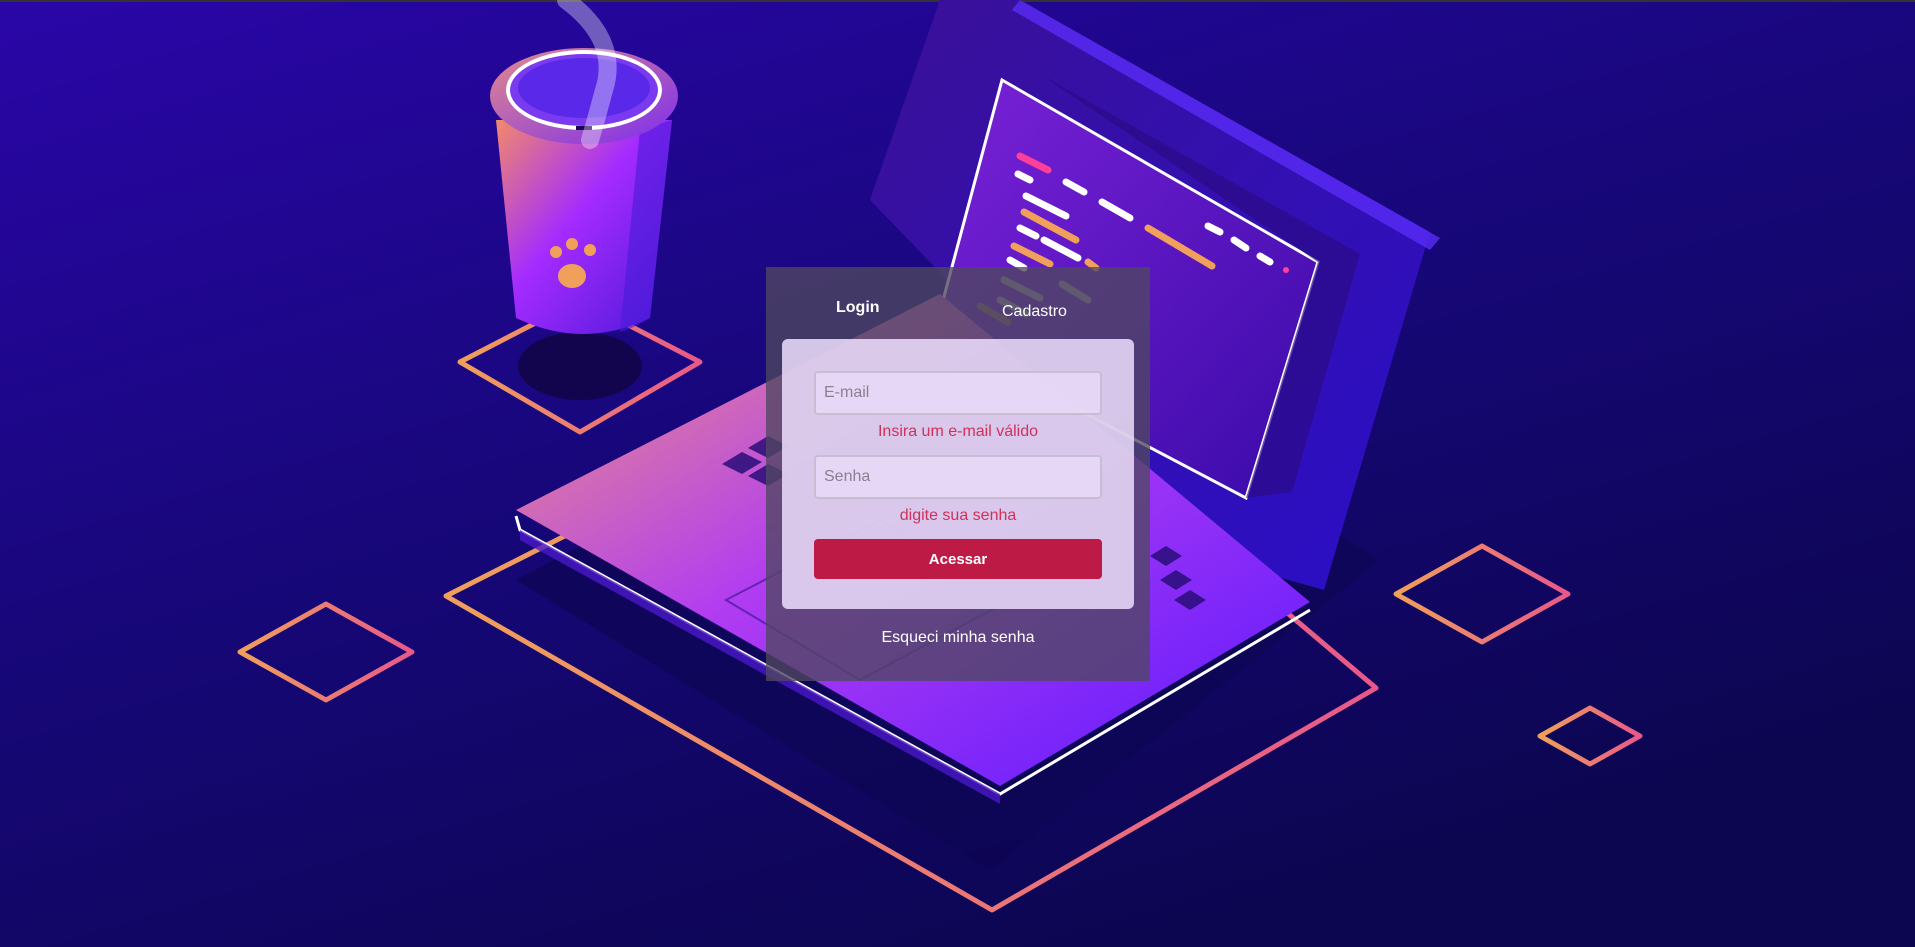 The width and height of the screenshot is (1915, 947). I want to click on email-field, so click(958, 393).